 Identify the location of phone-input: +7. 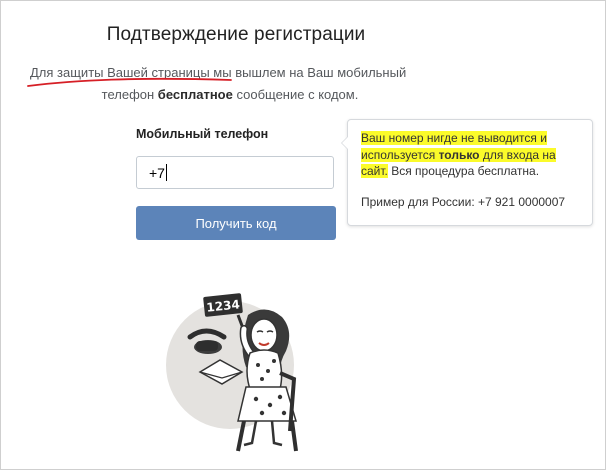
(235, 172).